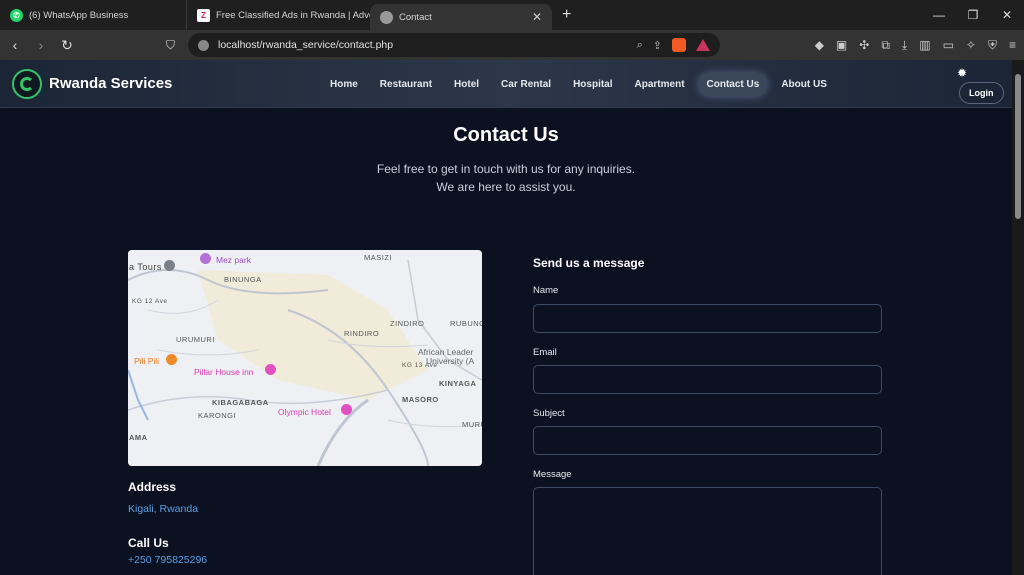  I want to click on page-title: Contact Us, so click(506, 135).